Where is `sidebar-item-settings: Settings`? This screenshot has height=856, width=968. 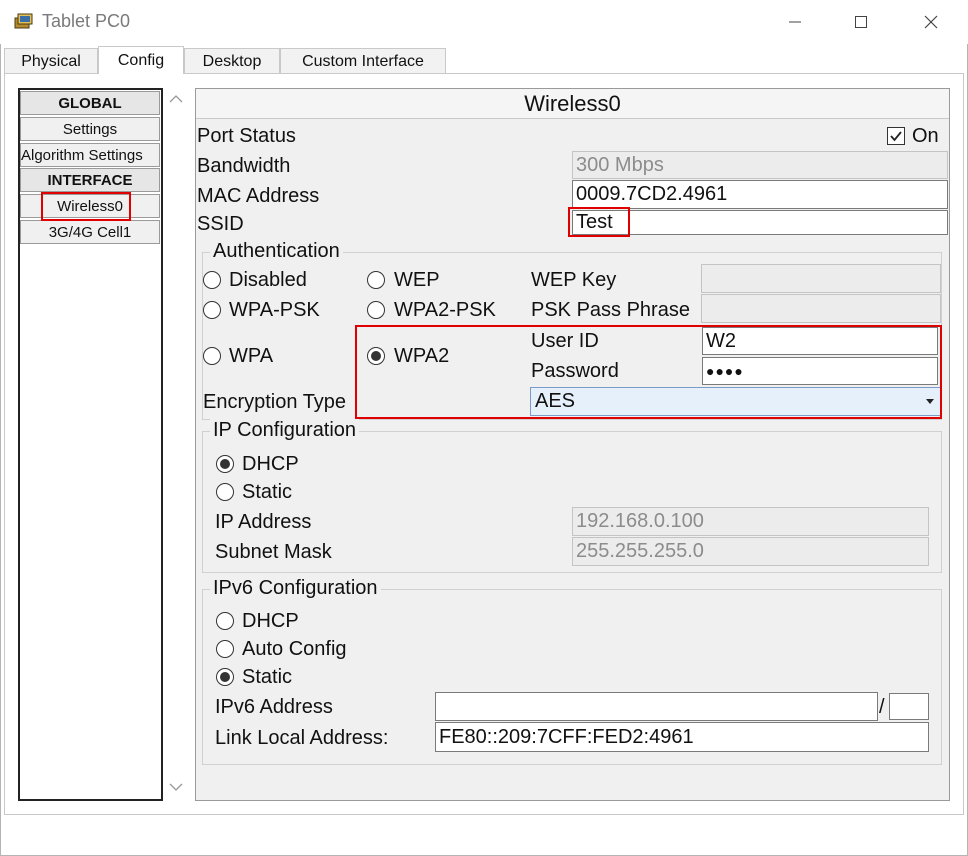 sidebar-item-settings: Settings is located at coordinates (90, 129).